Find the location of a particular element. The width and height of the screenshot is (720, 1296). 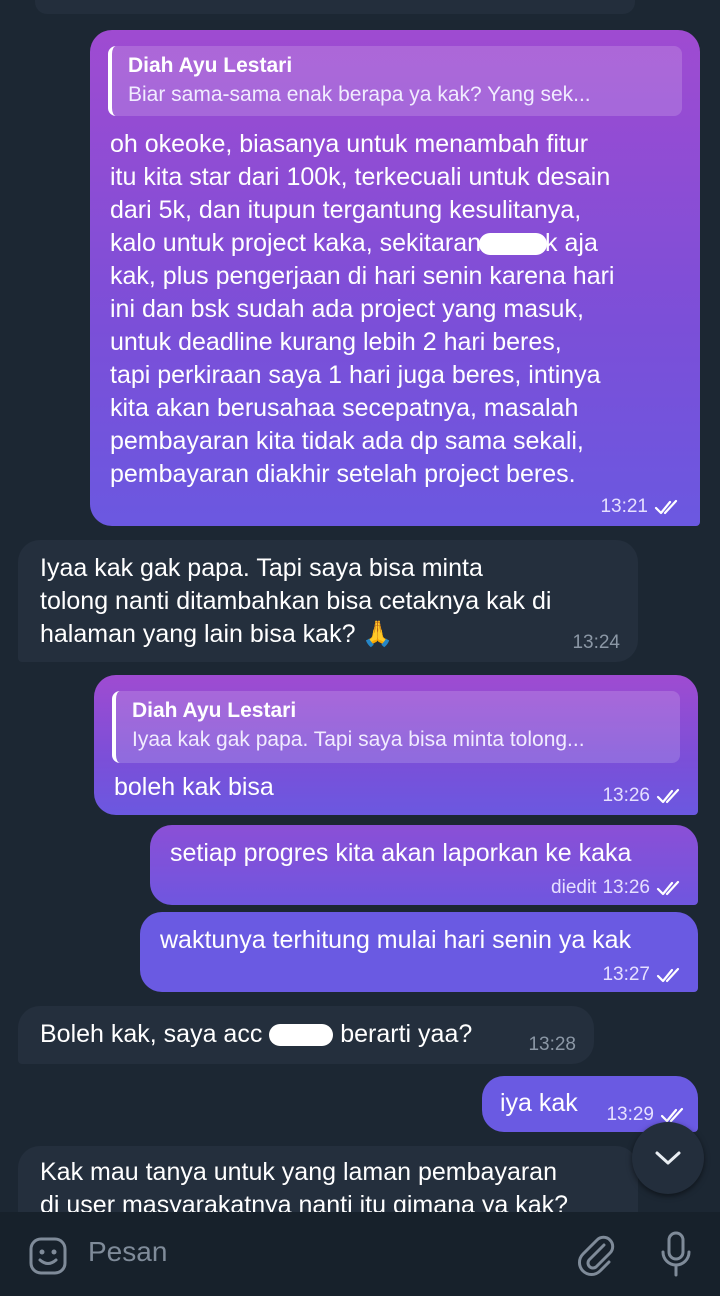

message-meta: 13:27 is located at coordinates (643, 975).